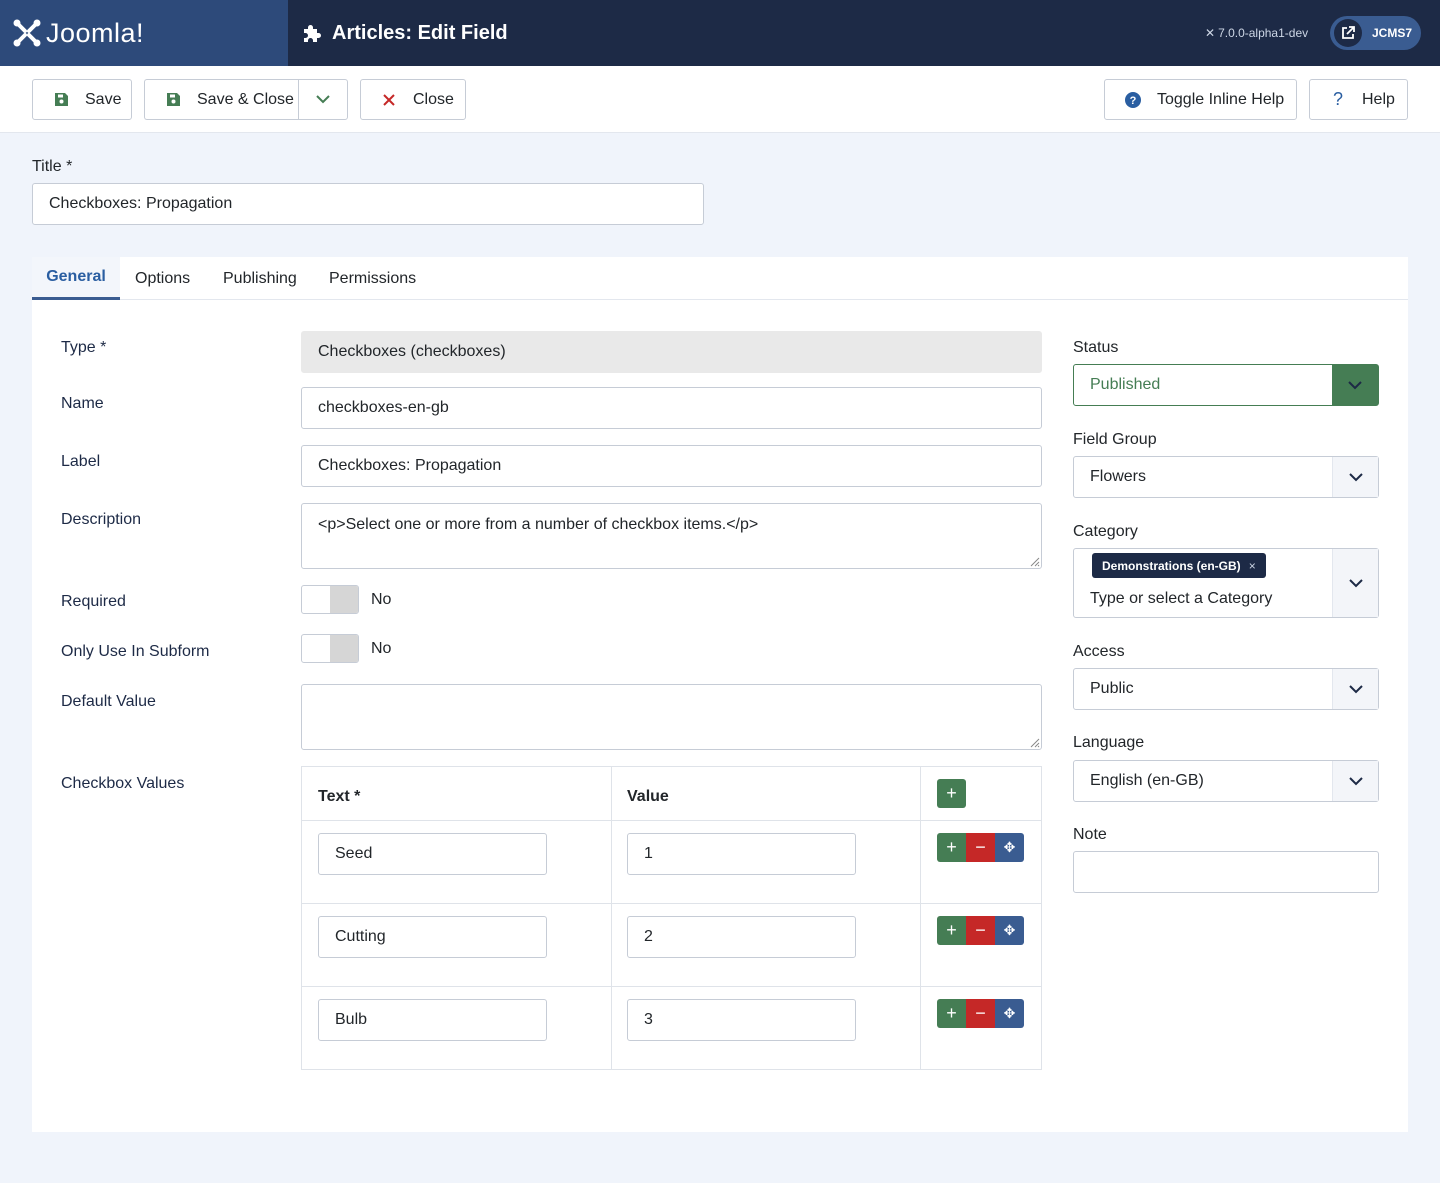  I want to click on label-input: Checkboxes: Propagation, so click(671, 466).